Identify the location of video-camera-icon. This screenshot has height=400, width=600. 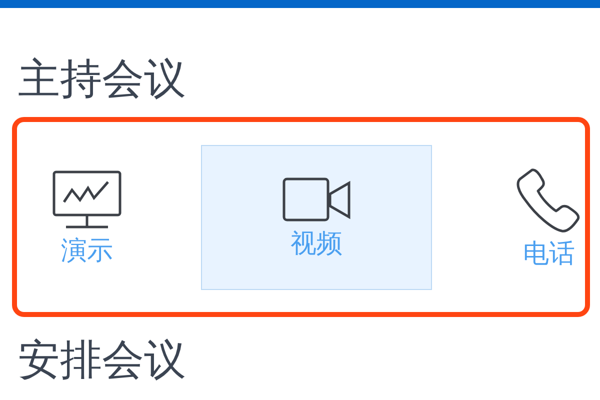
(317, 200).